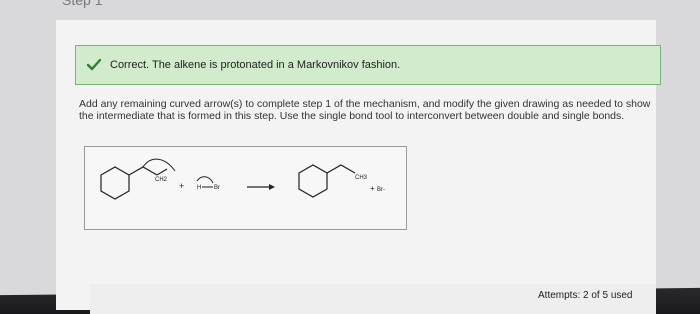  I want to click on mechanism-drawing-canvas: CH2 + H Br CH3 + Br-, so click(245, 188).